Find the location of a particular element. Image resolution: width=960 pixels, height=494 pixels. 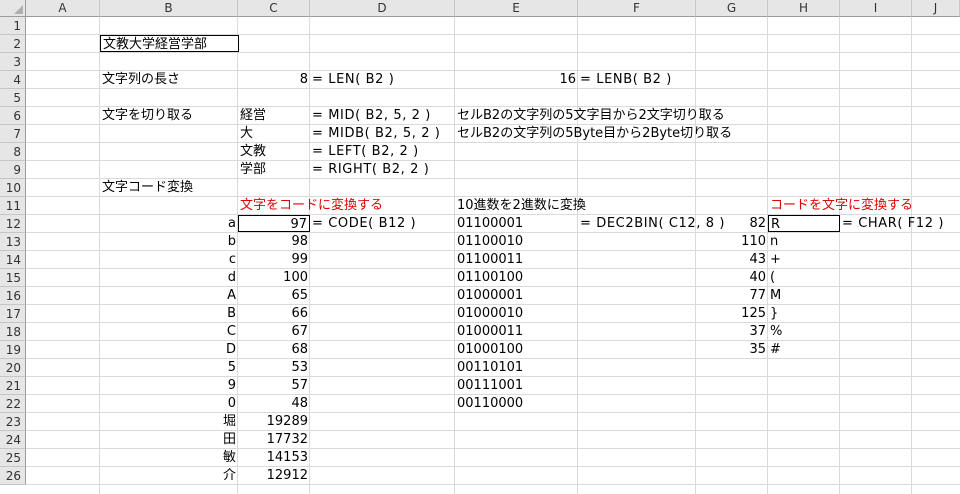

code-char: b is located at coordinates (169, 241).